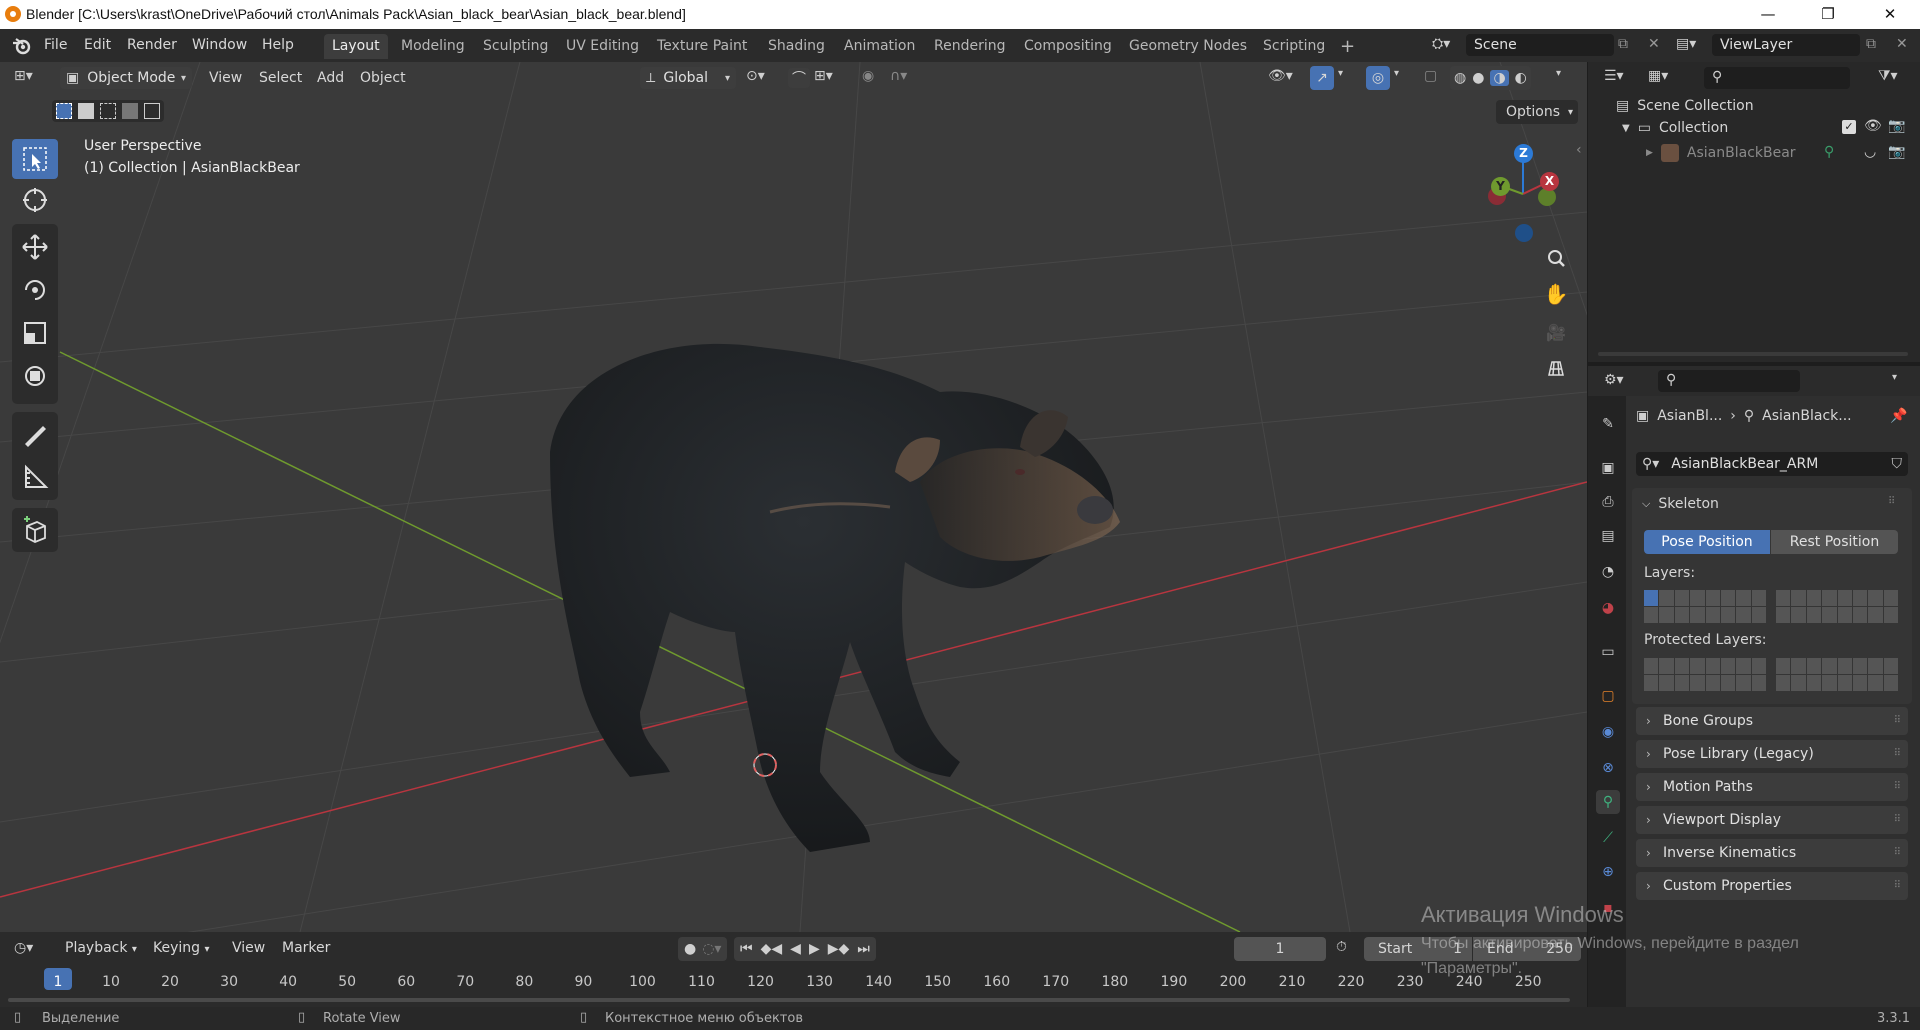 This screenshot has height=1030, width=1920. Describe the element at coordinates (823, 76) in the screenshot. I see `snap-target-icon: ⊞▾` at that location.